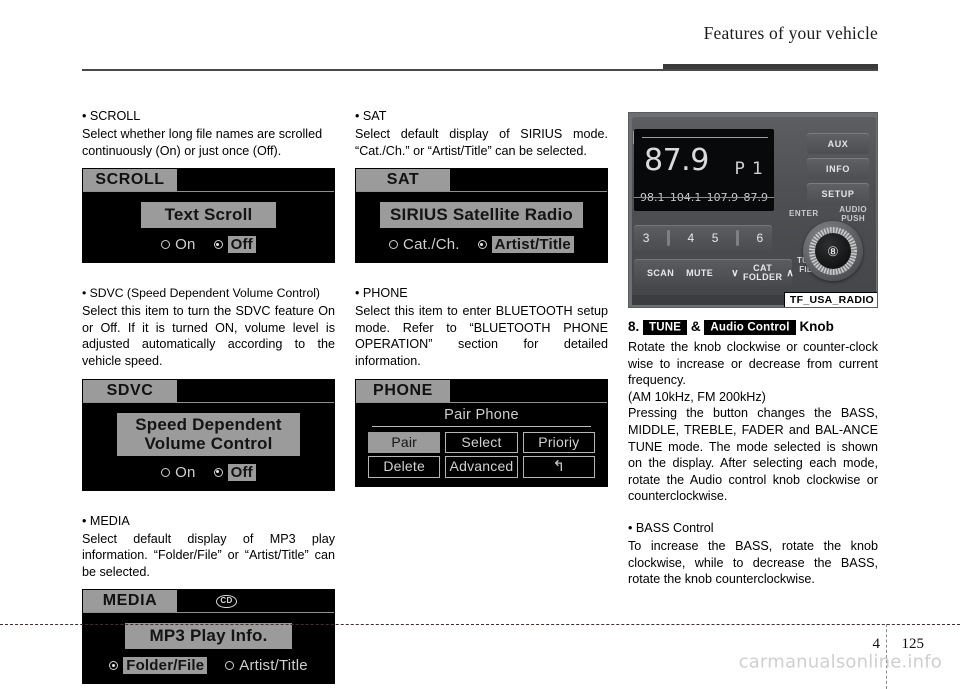 The image size is (960, 689). What do you see at coordinates (703, 238) in the screenshot?
I see `radio-preset-button-row: 3 4 5 6` at bounding box center [703, 238].